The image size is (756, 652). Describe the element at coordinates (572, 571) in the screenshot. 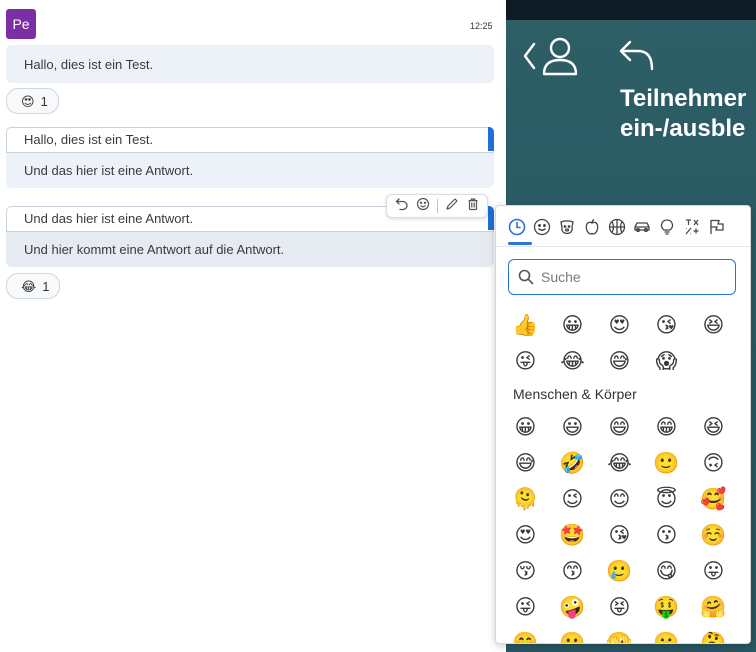

I see `emoji-option: 😙` at that location.